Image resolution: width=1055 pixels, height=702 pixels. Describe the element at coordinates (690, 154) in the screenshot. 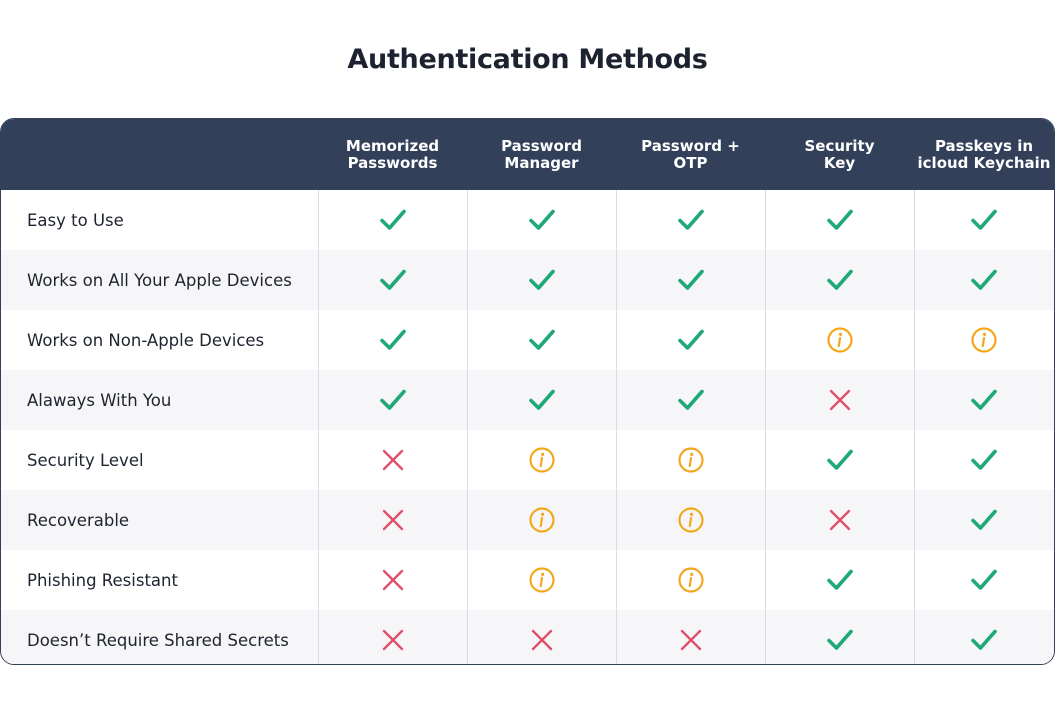

I see `column-header-label: Password + OTP` at that location.